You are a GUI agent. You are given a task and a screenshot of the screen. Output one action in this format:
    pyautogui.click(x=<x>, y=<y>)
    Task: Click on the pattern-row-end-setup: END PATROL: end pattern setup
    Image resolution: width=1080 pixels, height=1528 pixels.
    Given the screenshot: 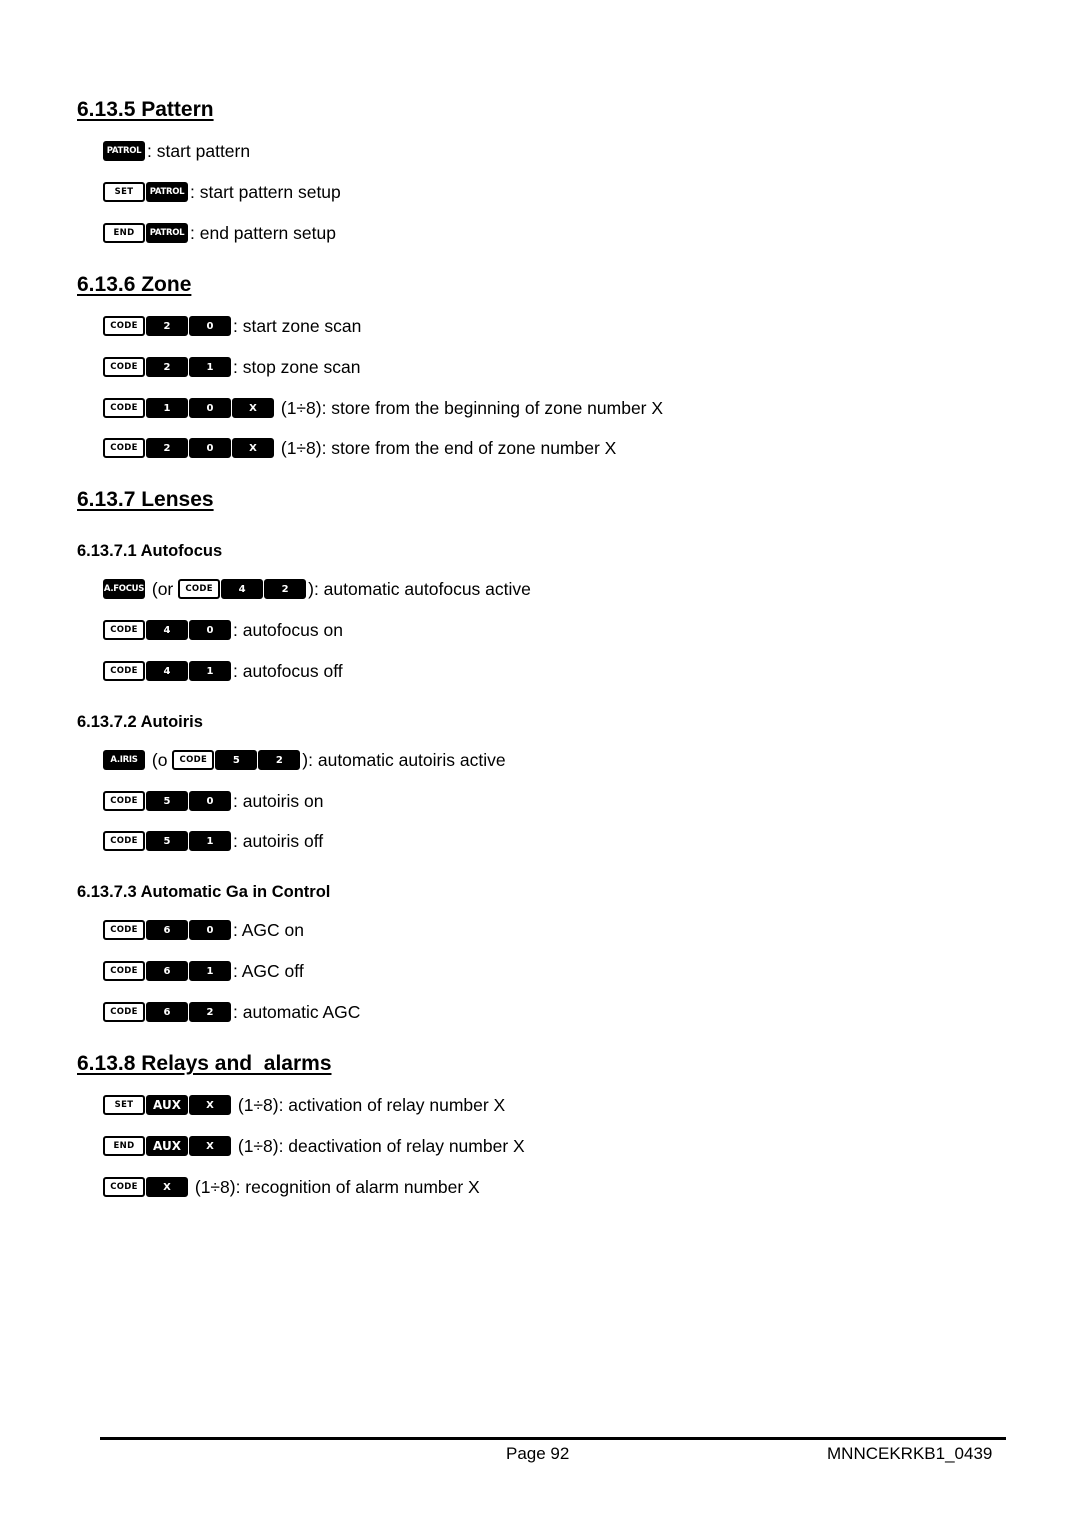 What is the action you would take?
    pyautogui.click(x=219, y=233)
    